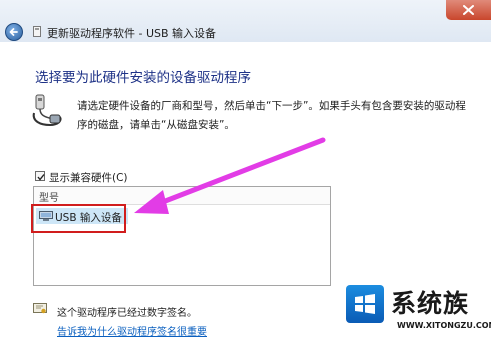  I want to click on watermark-text: 系统族, so click(430, 303).